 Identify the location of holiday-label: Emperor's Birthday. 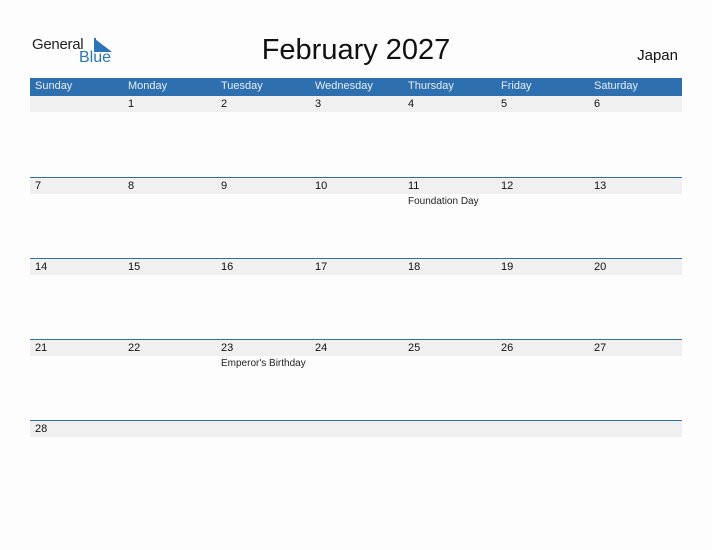
(263, 363).